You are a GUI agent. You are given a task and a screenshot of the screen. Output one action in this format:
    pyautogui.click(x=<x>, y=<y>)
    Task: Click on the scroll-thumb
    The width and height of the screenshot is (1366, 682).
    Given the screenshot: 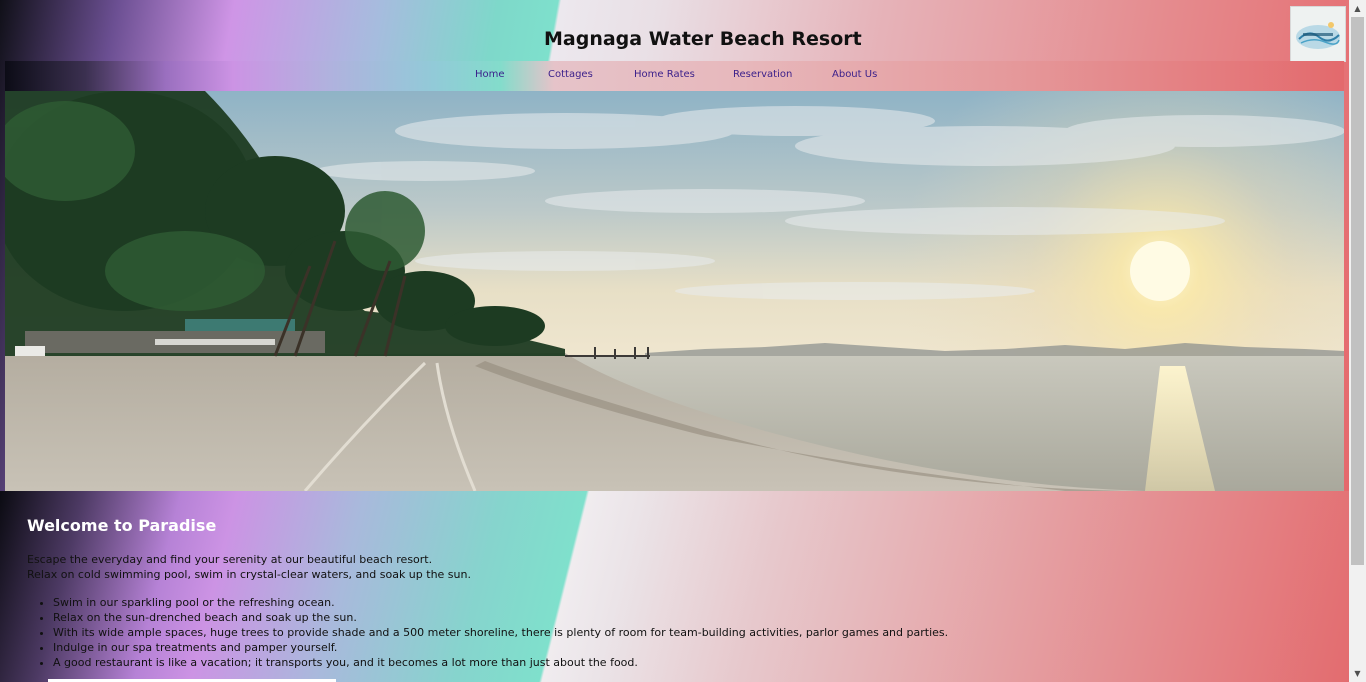 What is the action you would take?
    pyautogui.click(x=1357, y=291)
    